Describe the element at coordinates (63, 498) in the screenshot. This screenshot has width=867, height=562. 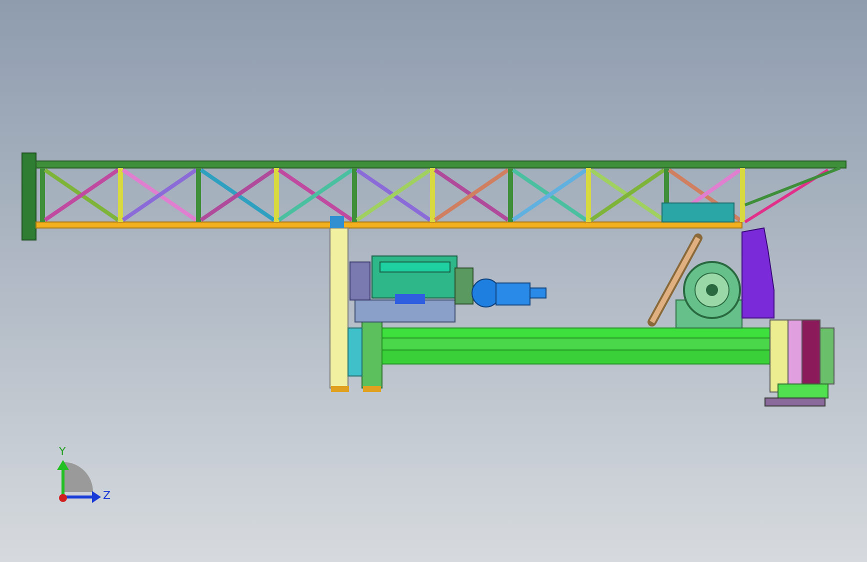
I see `origin-icon` at that location.